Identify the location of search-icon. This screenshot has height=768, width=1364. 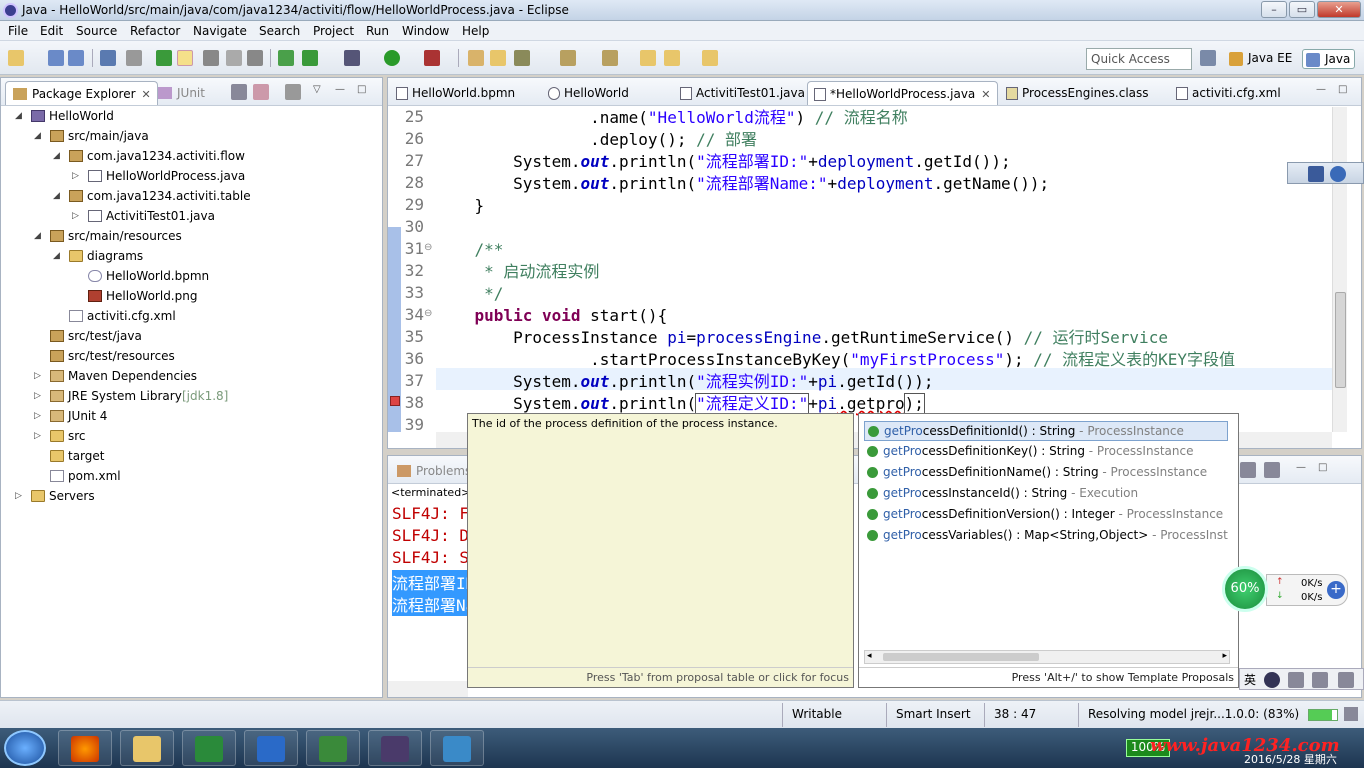
(522, 58).